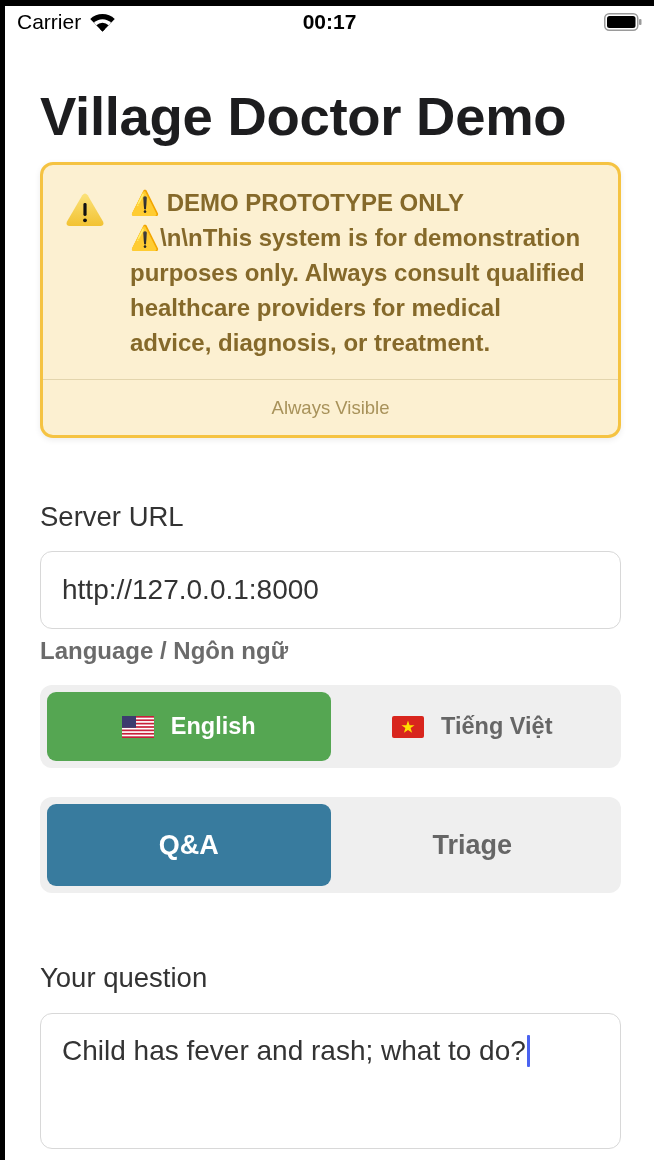 Image resolution: width=654 pixels, height=1160 pixels. I want to click on carrier-name: Carrier, so click(49, 22).